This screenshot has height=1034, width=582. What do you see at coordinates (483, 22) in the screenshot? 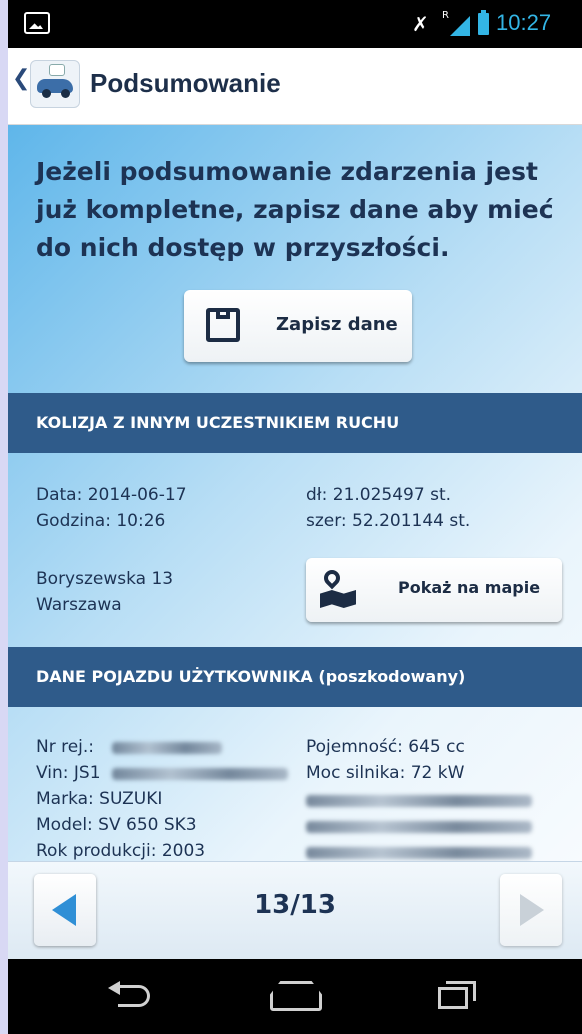
I see `battery-icon` at bounding box center [483, 22].